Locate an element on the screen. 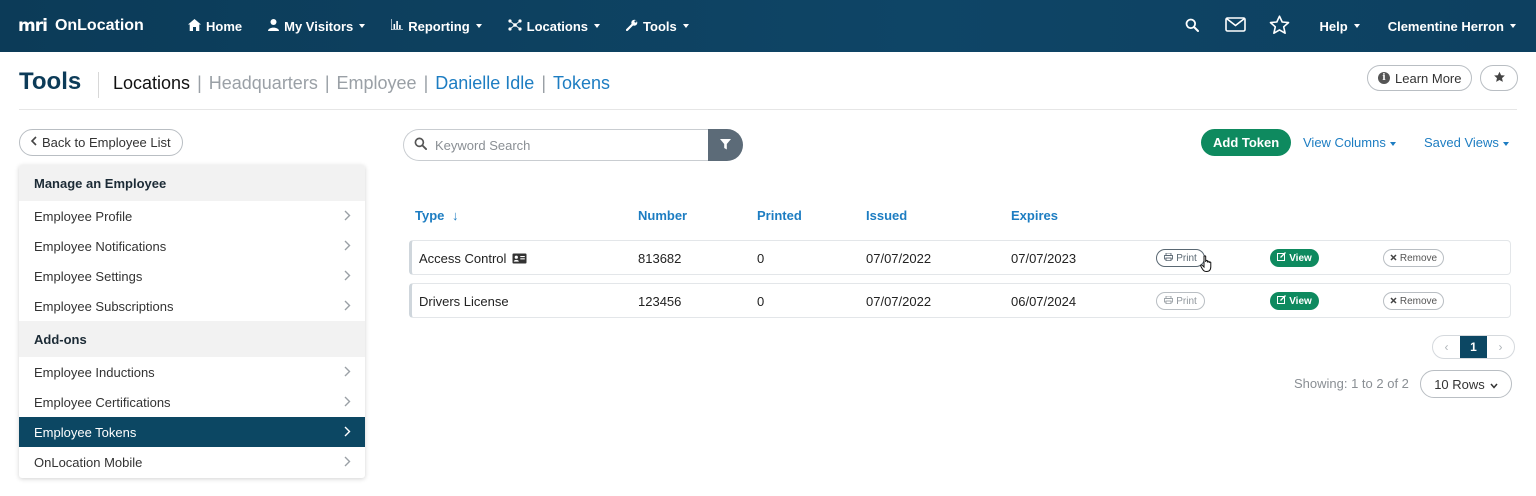 This screenshot has height=496, width=1536. column-header-number: Number is located at coordinates (662, 215).